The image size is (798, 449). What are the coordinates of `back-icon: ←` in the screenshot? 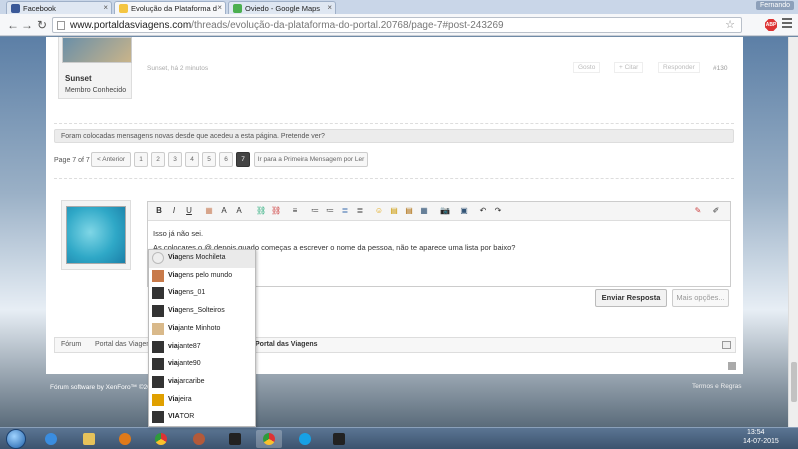 It's located at (13, 25).